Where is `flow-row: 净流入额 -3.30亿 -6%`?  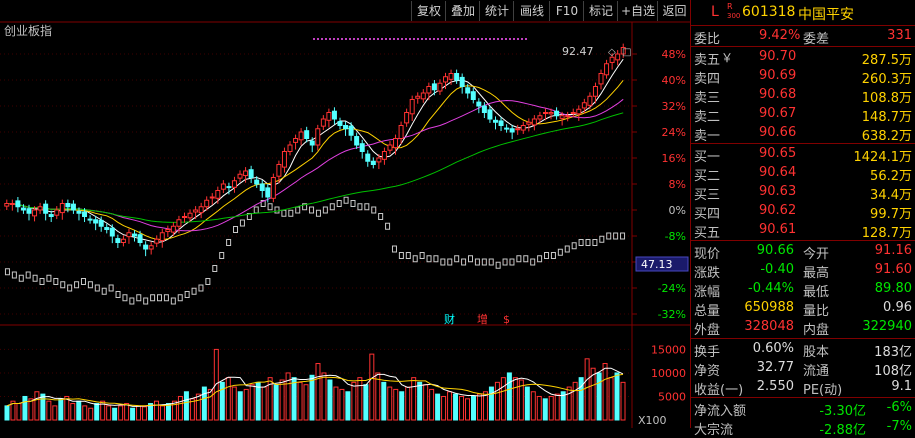 flow-row: 净流入额 -3.30亿 -6% is located at coordinates (803, 409).